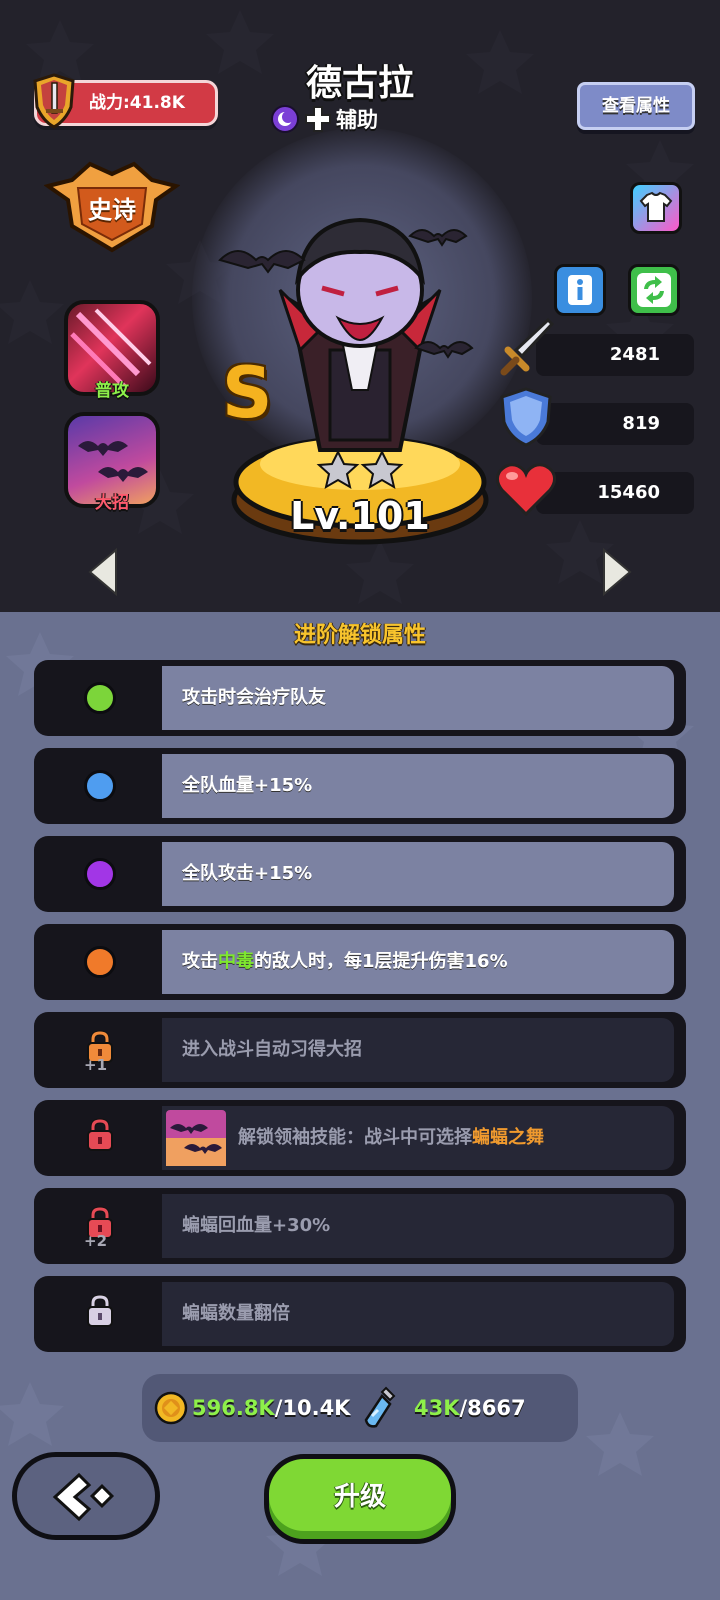 This screenshot has height=1600, width=720. I want to click on view-attributes-button: 查看属性, so click(636, 106).